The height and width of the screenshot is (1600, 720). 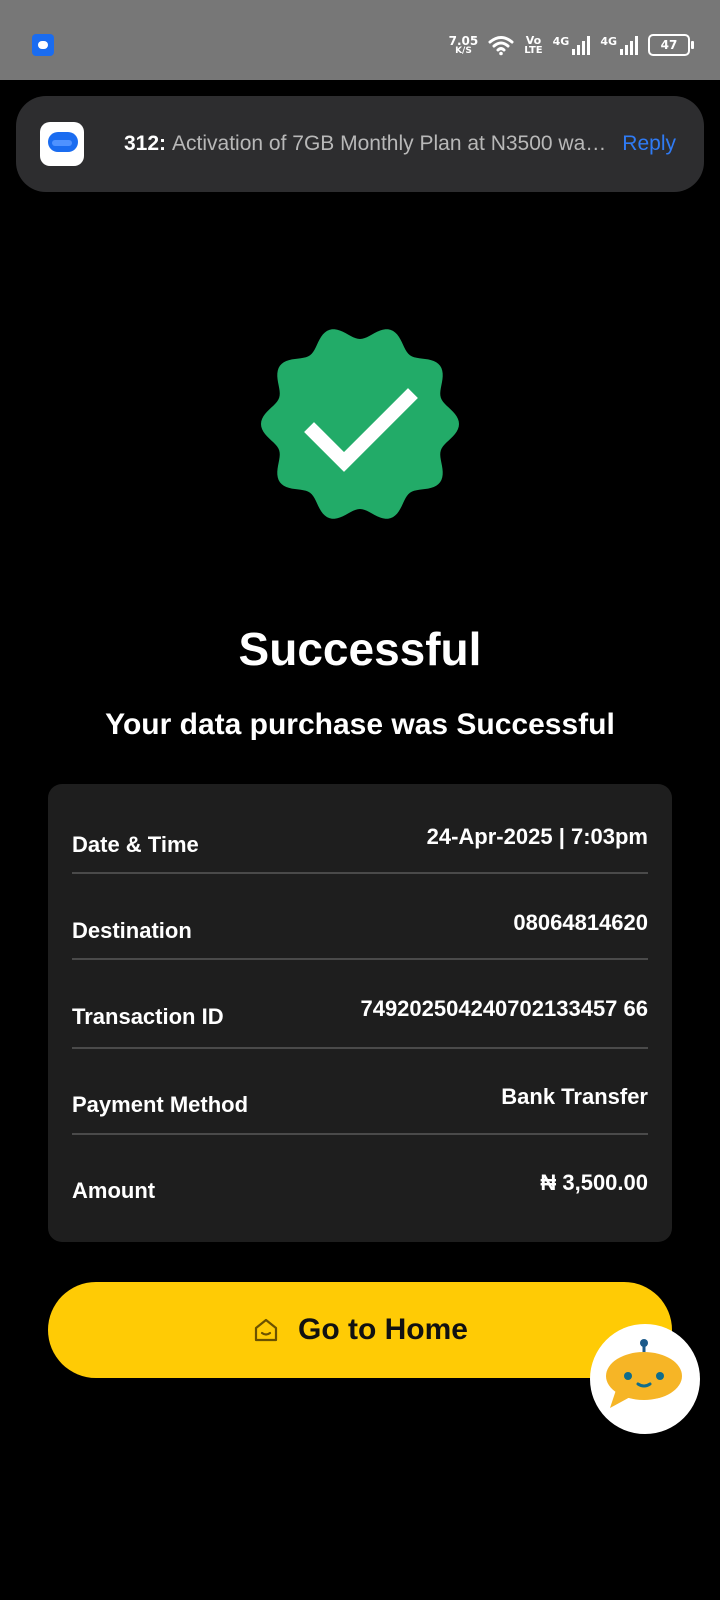 I want to click on volte-bottom: LTE, so click(x=533, y=50).